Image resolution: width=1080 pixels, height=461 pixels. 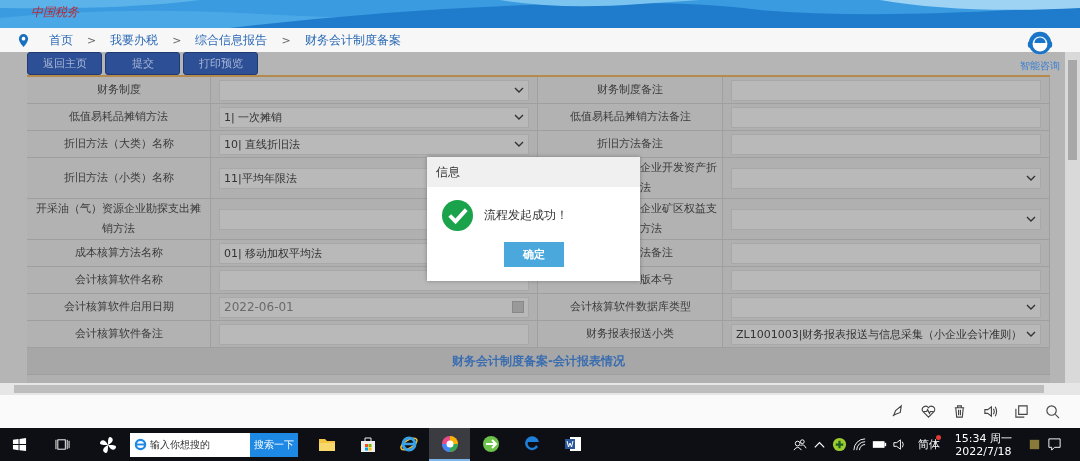 What do you see at coordinates (990, 411) in the screenshot?
I see `speaker-icon` at bounding box center [990, 411].